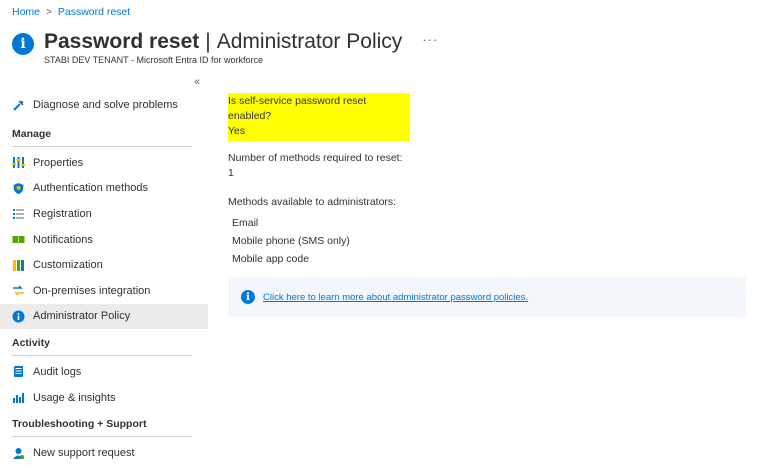 The width and height of the screenshot is (768, 475). I want to click on sidebar-item-label: Usage & insights, so click(74, 397).